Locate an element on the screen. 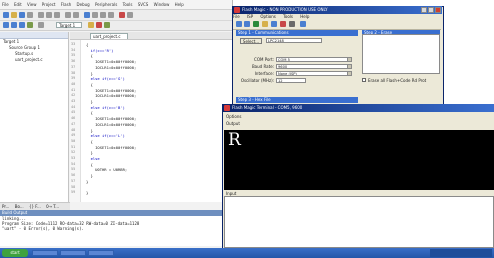 The width and height of the screenshot is (494, 258). menu-debug: Debug is located at coordinates (83, 4).